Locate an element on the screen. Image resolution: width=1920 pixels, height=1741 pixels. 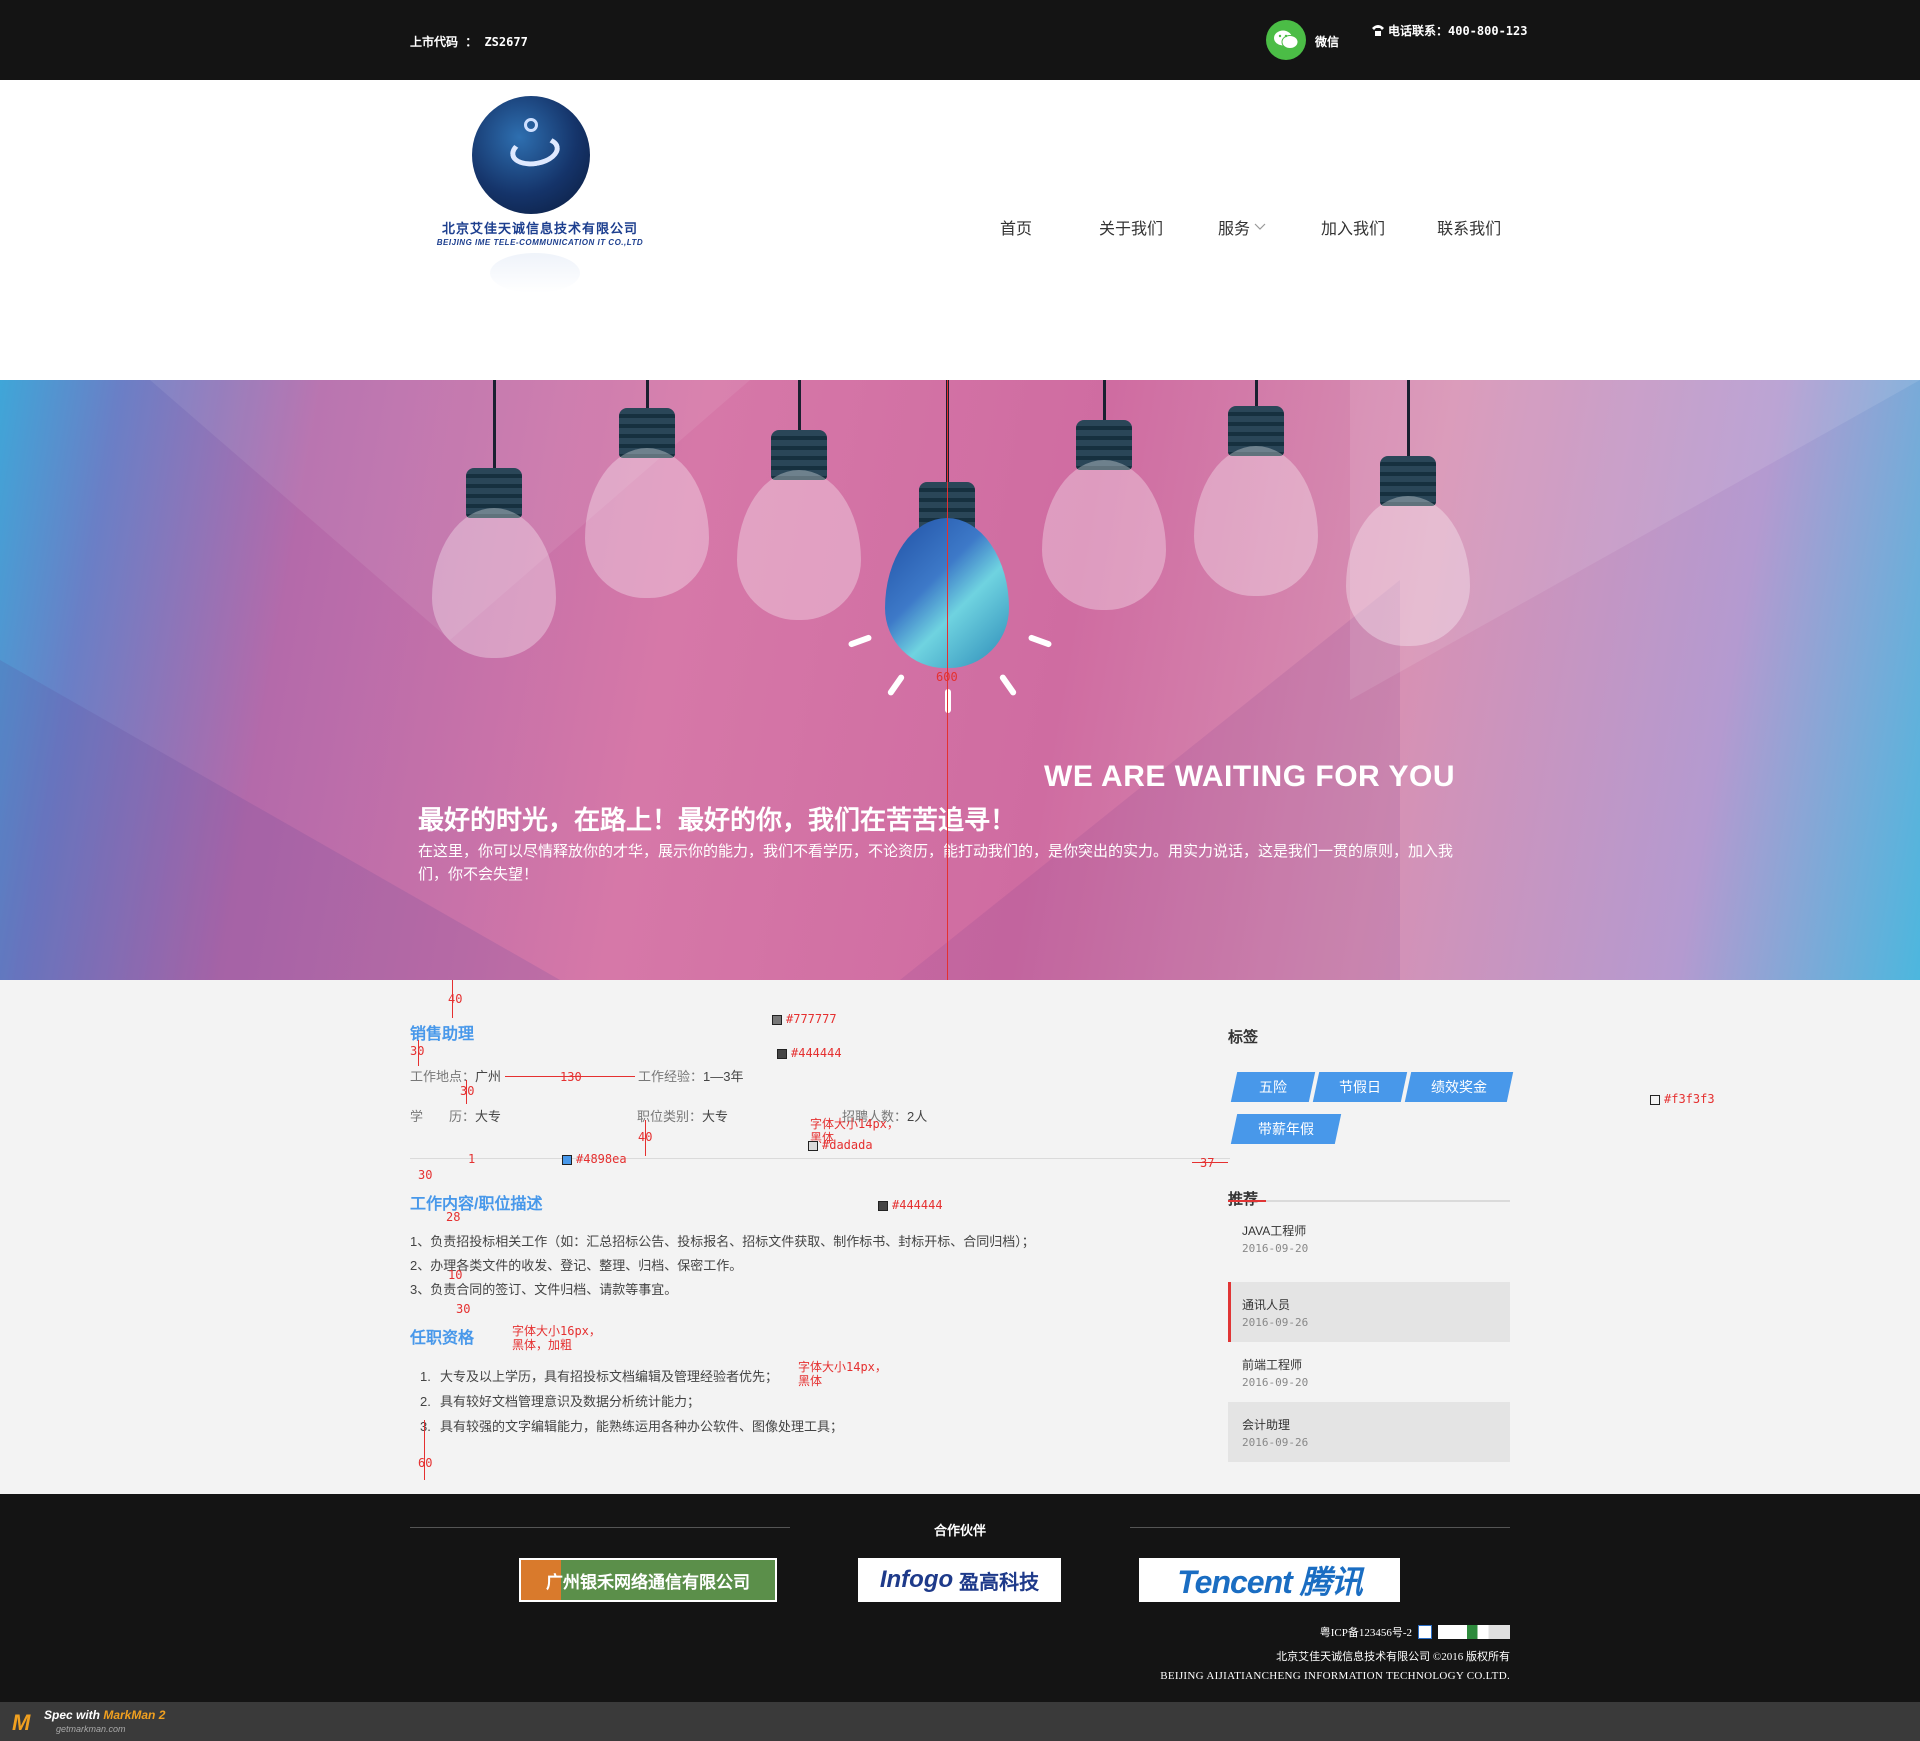
phone-icon is located at coordinates (1378, 30).